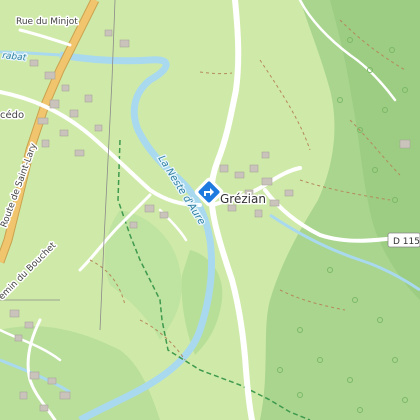  What do you see at coordinates (12, 115) in the screenshot?
I see `place-label-cedo: cédo` at bounding box center [12, 115].